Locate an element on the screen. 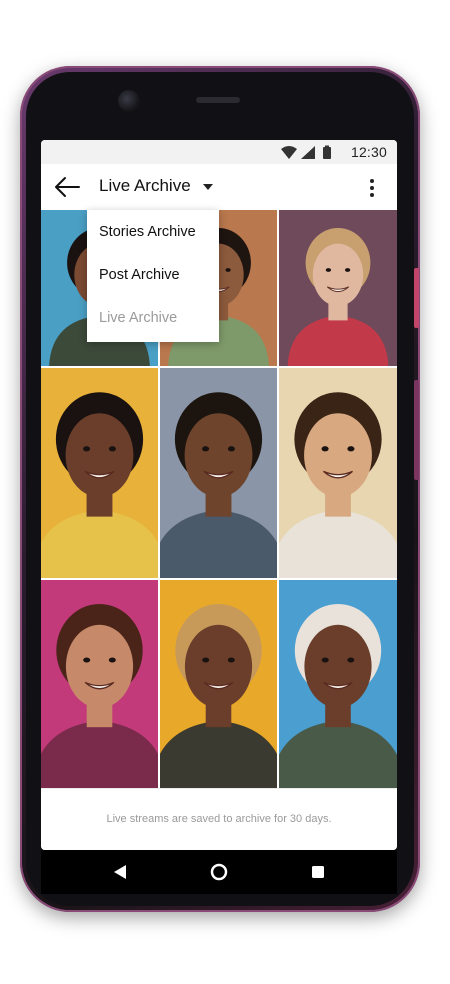  front-camera is located at coordinates (129, 101).